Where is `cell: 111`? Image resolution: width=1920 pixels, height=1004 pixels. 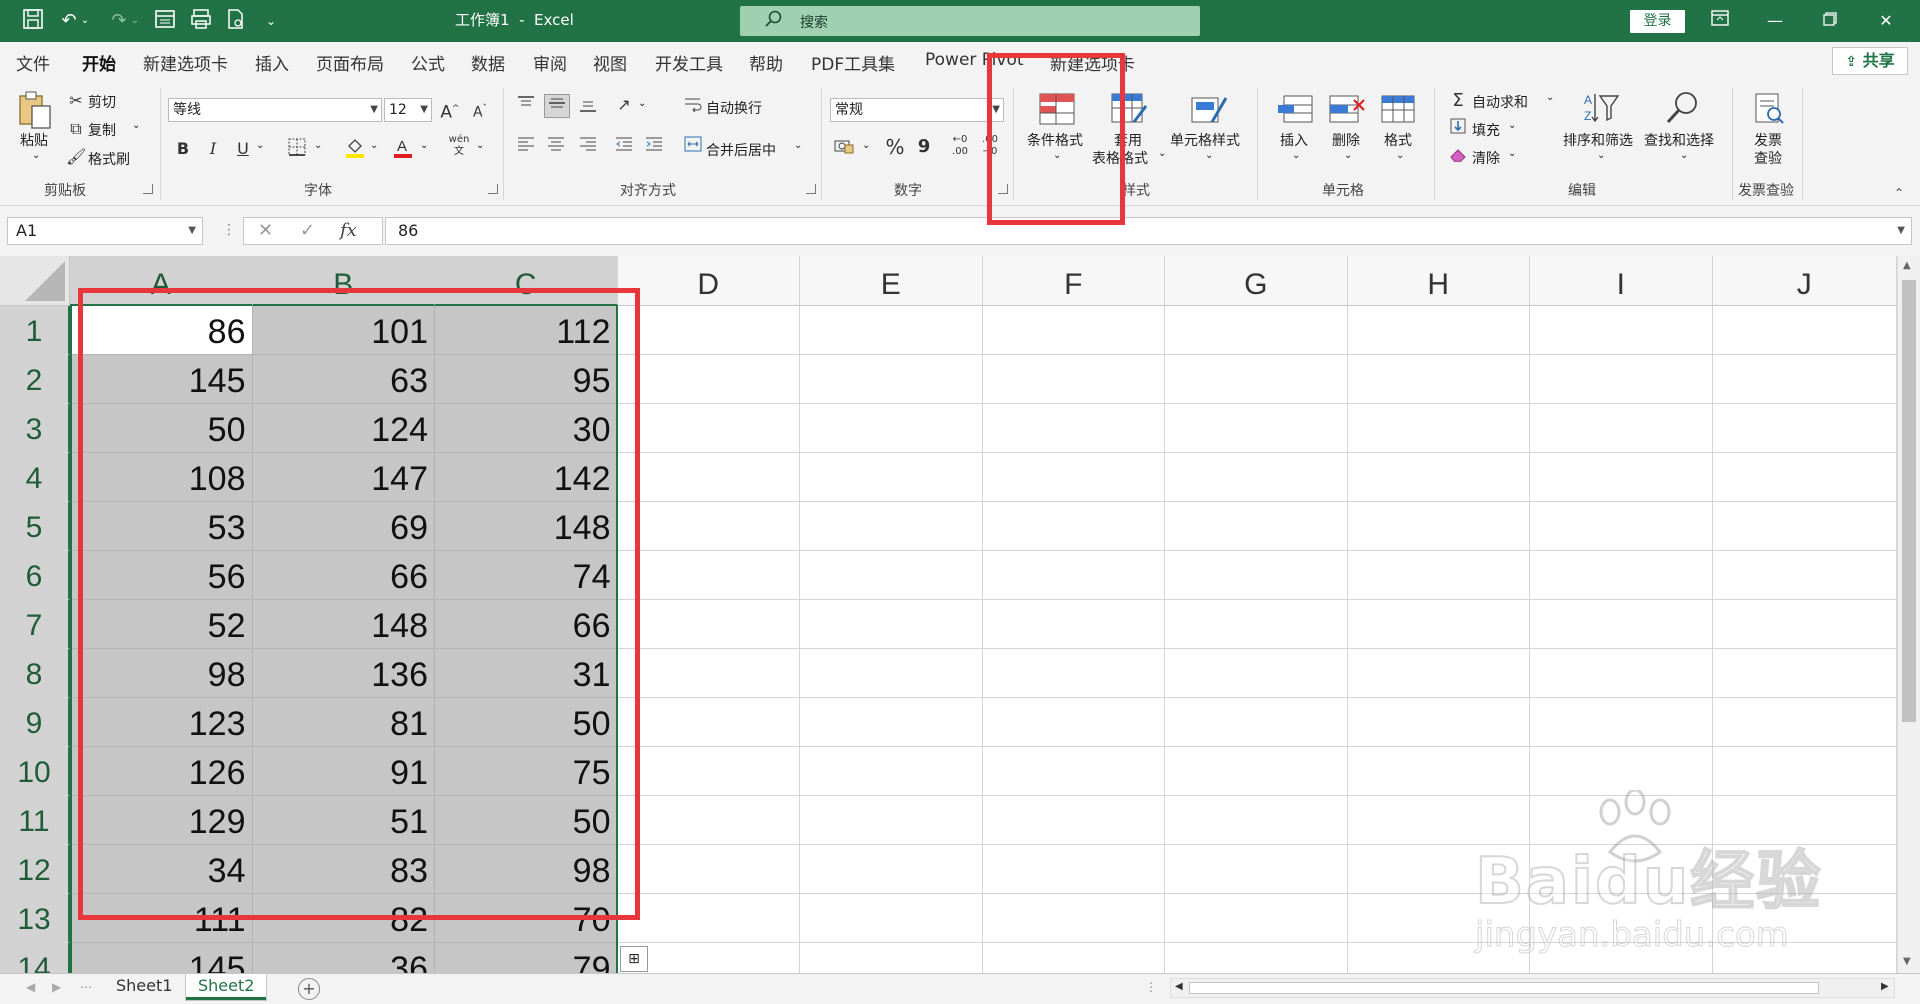
cell: 111 is located at coordinates (161, 918).